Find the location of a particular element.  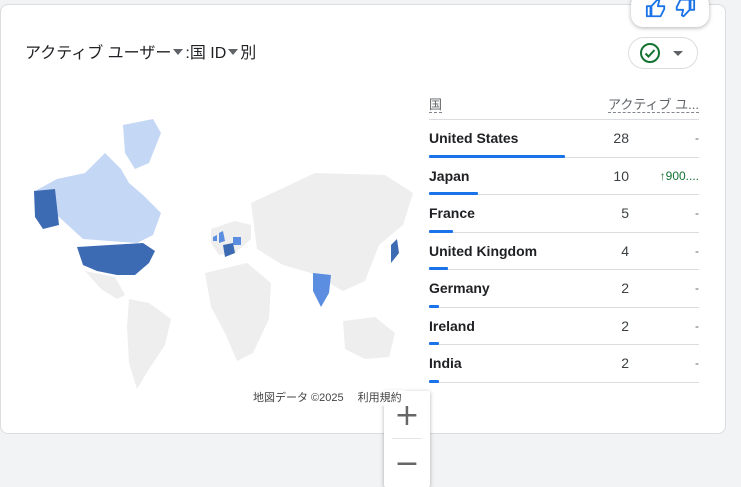

map-region-greenland is located at coordinates (142, 144).